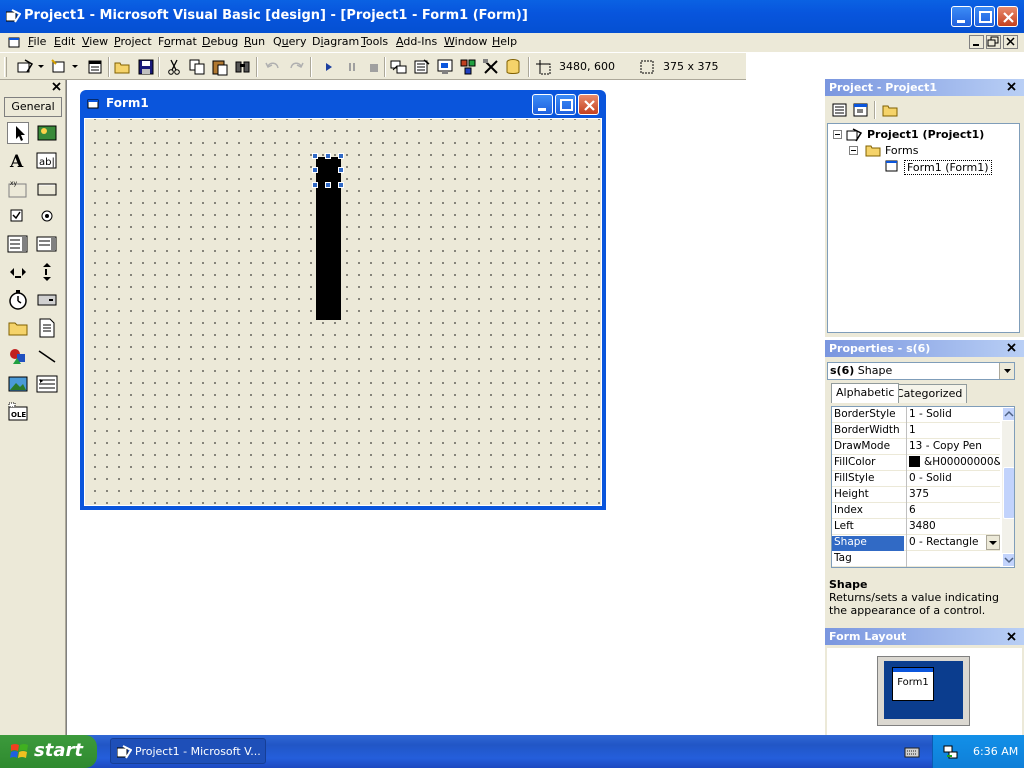  I want to click on maximize-button, so click(984, 16).